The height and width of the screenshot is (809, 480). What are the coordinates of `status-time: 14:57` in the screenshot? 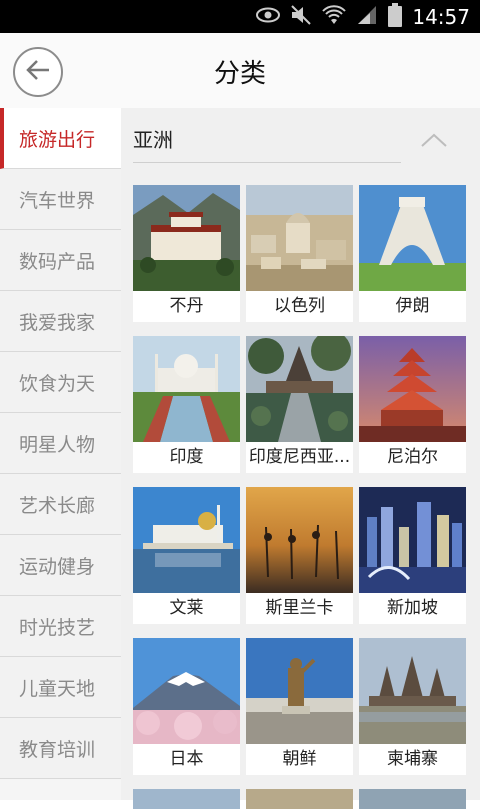 It's located at (441, 16).